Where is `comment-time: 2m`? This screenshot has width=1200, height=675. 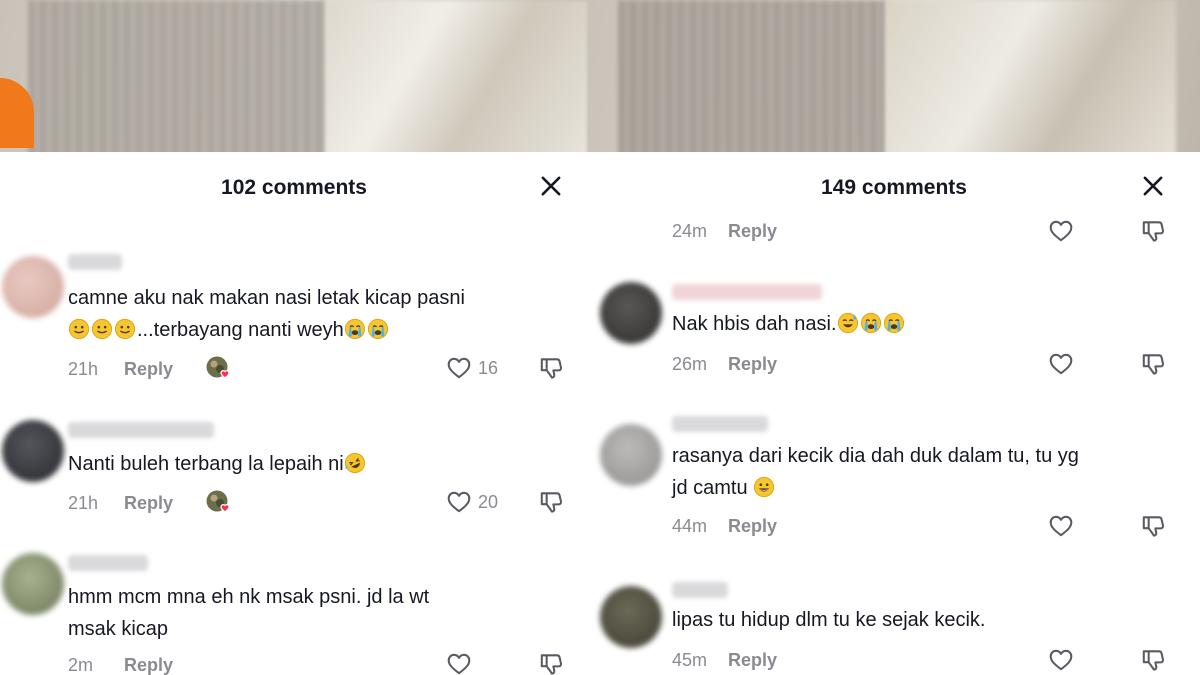 comment-time: 2m is located at coordinates (81, 664).